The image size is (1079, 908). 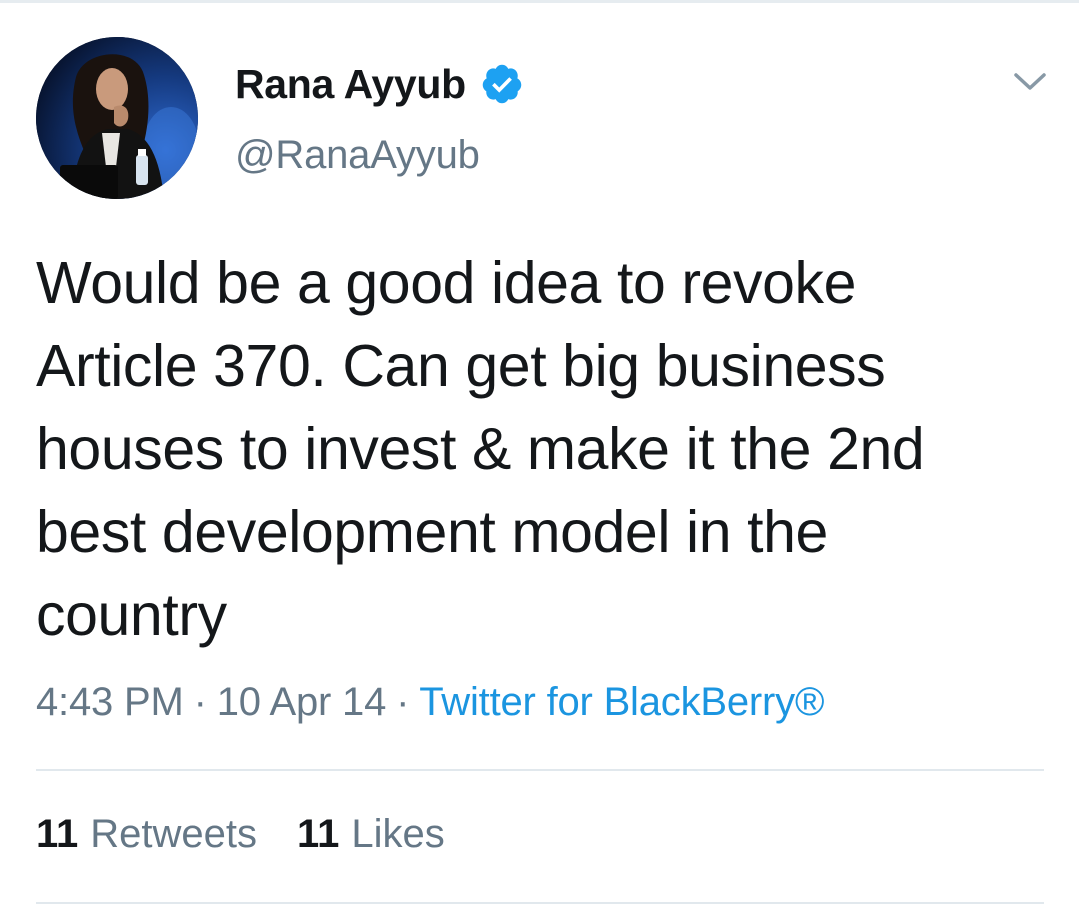 I want to click on author-name-row: Rana Ayyub, so click(x=379, y=84).